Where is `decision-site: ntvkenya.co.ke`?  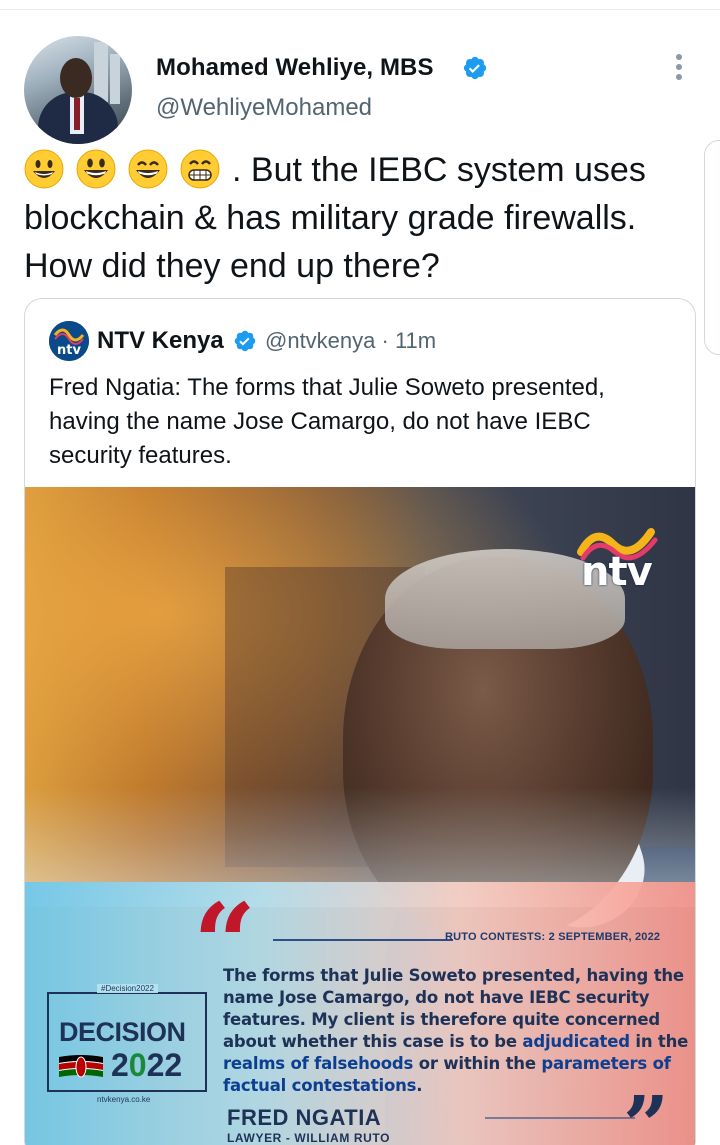
decision-site: ntvkenya.co.ke is located at coordinates (124, 1099).